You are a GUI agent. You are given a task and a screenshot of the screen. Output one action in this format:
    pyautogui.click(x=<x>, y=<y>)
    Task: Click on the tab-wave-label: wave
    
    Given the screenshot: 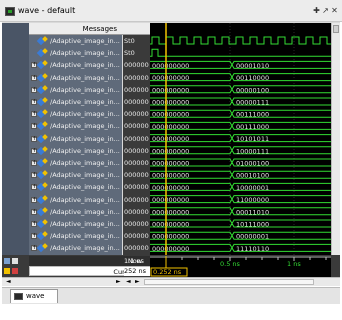 What is the action you would take?
    pyautogui.click(x=35, y=296)
    